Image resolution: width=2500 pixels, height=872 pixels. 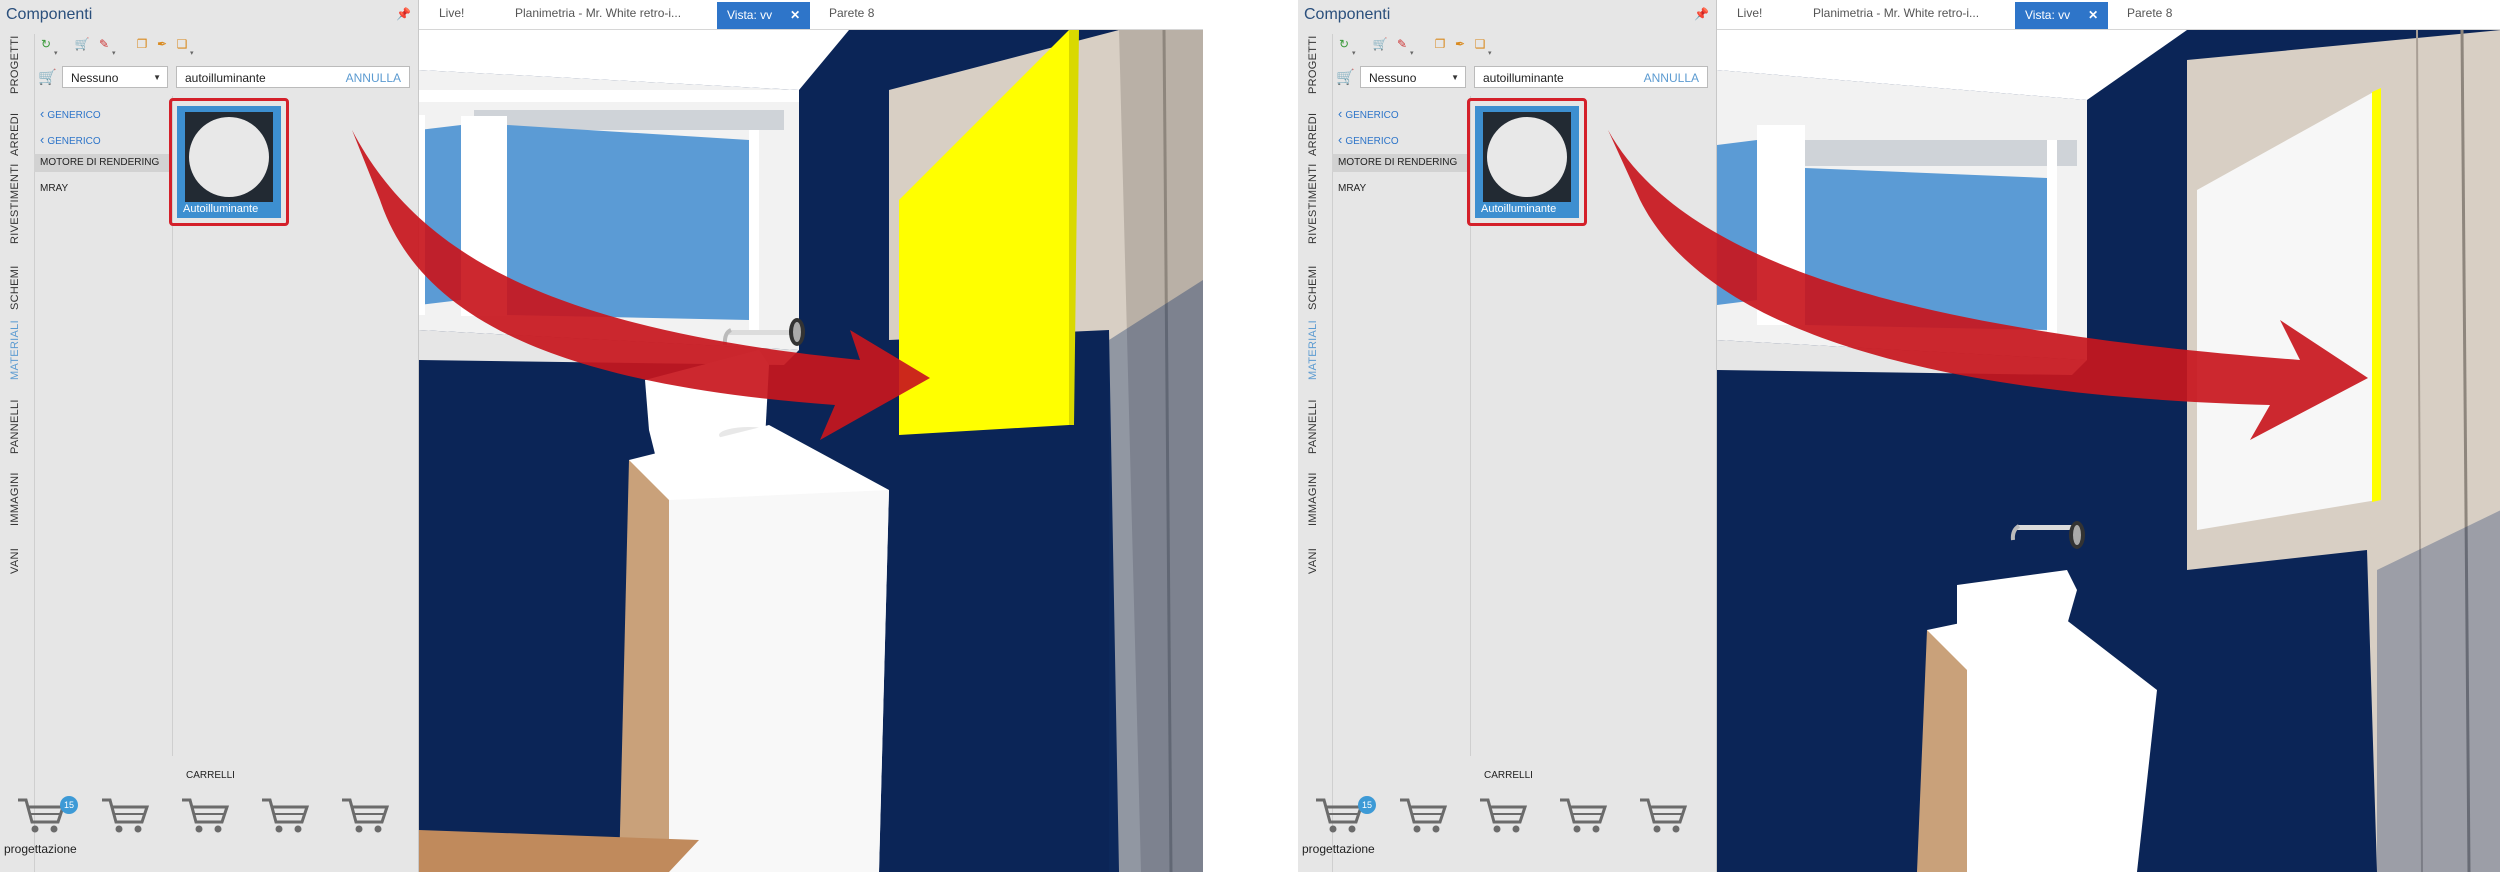 What do you see at coordinates (641, 285) in the screenshot?
I see `arrow-left-icon` at bounding box center [641, 285].